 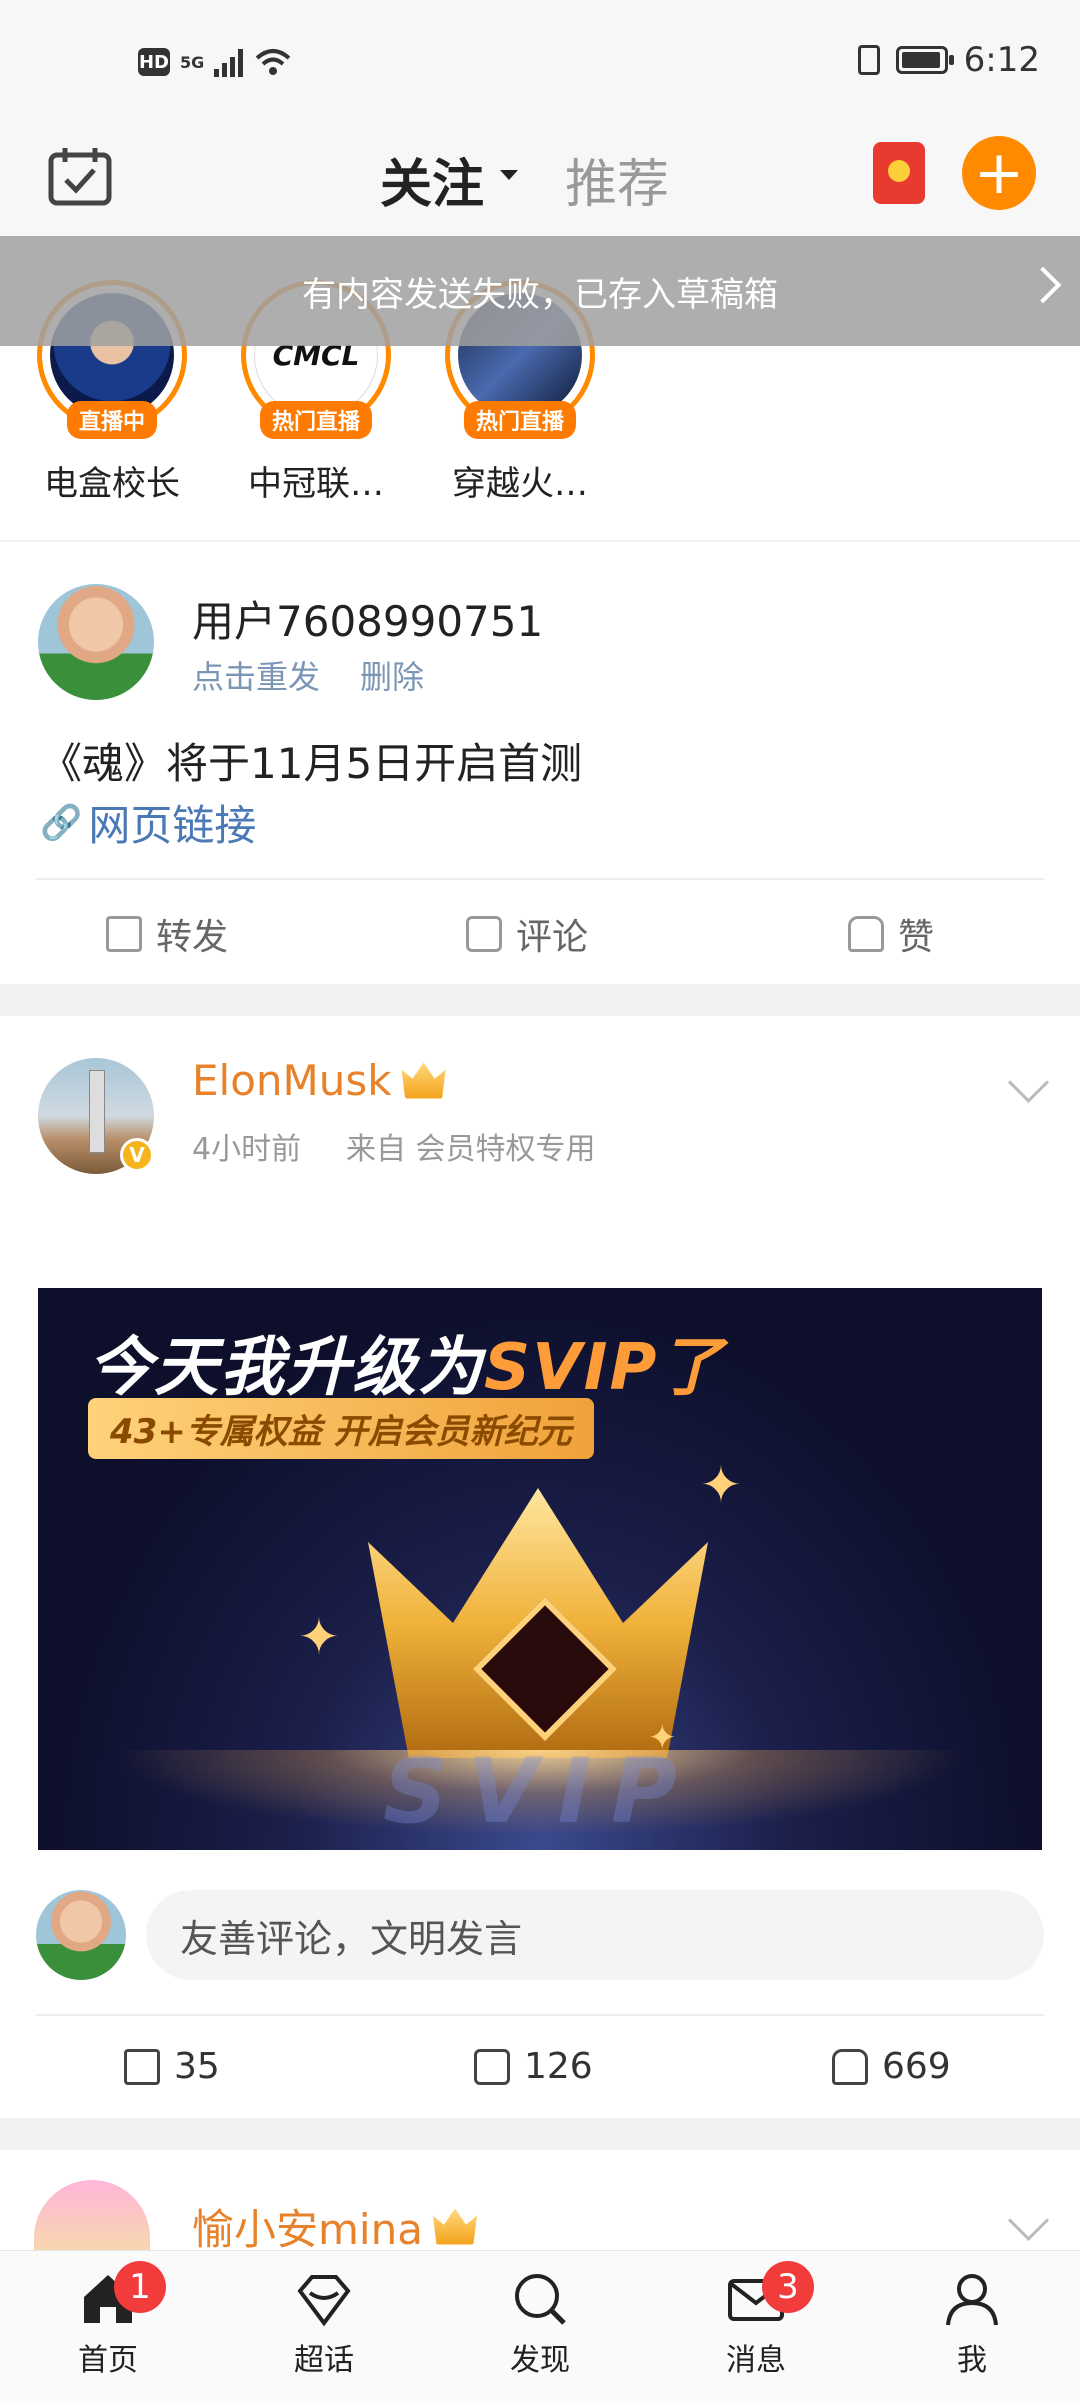 I want to click on comment-button: 评论, so click(x=527, y=934).